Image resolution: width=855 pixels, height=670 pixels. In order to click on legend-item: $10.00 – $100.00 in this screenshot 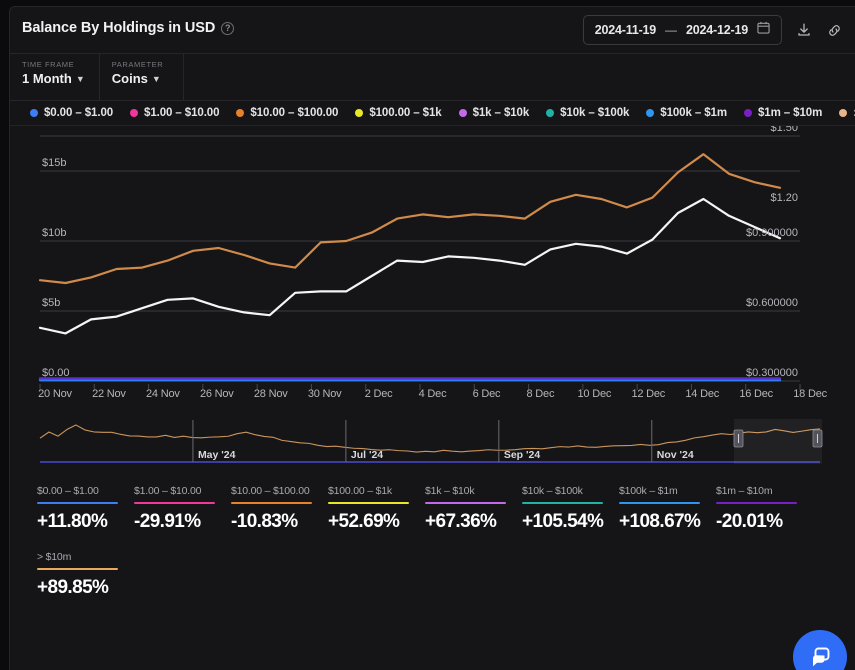, I will do `click(287, 113)`.